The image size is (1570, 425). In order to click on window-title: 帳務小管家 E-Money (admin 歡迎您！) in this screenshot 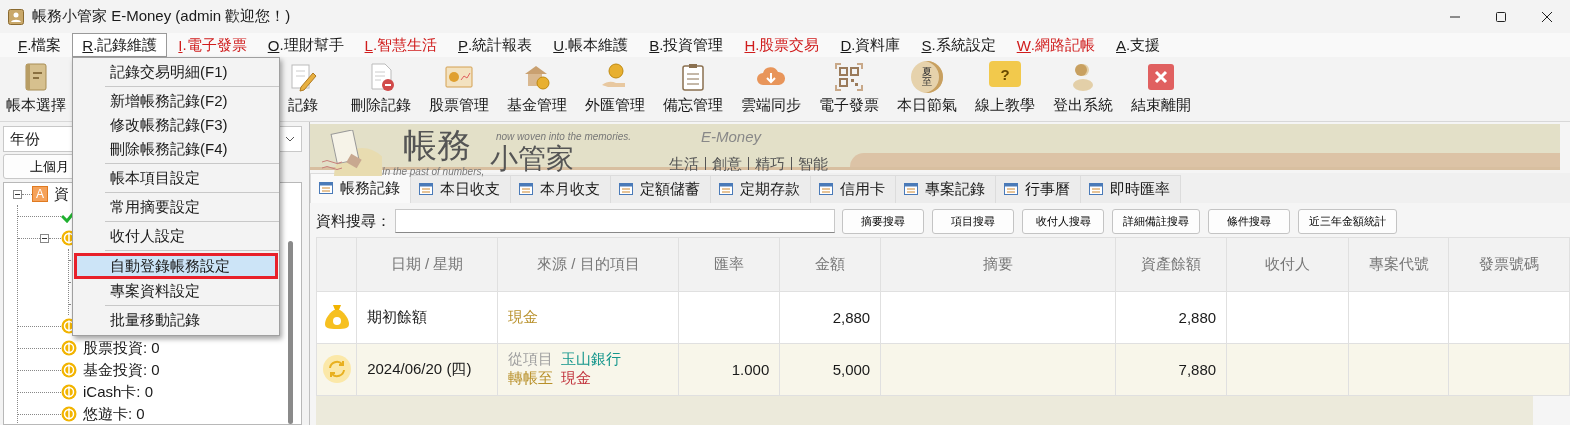, I will do `click(162, 16)`.